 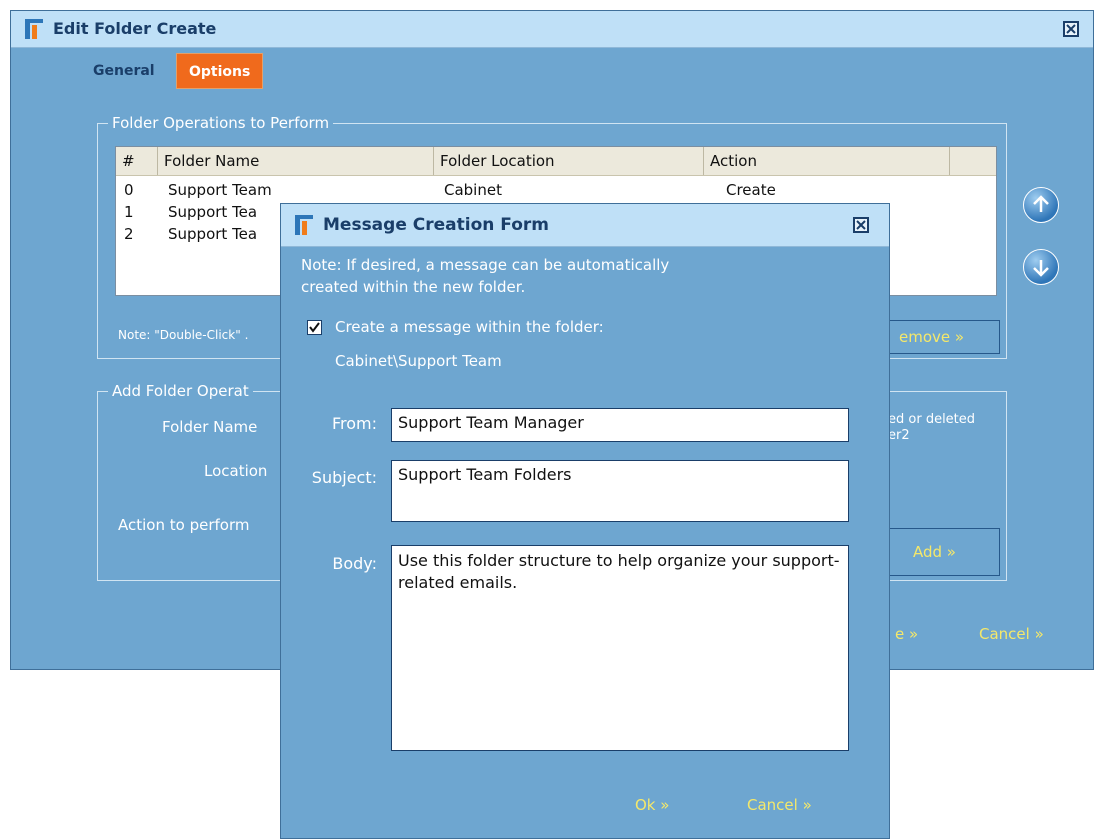 What do you see at coordinates (344, 477) in the screenshot?
I see `subject-label: Subject:` at bounding box center [344, 477].